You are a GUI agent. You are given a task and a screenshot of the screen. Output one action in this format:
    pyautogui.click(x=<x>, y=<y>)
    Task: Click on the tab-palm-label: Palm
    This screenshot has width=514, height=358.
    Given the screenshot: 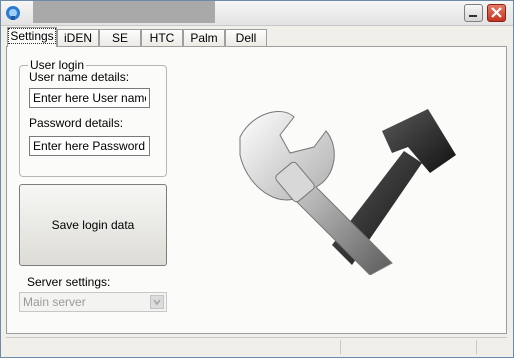 What is the action you would take?
    pyautogui.click(x=204, y=38)
    